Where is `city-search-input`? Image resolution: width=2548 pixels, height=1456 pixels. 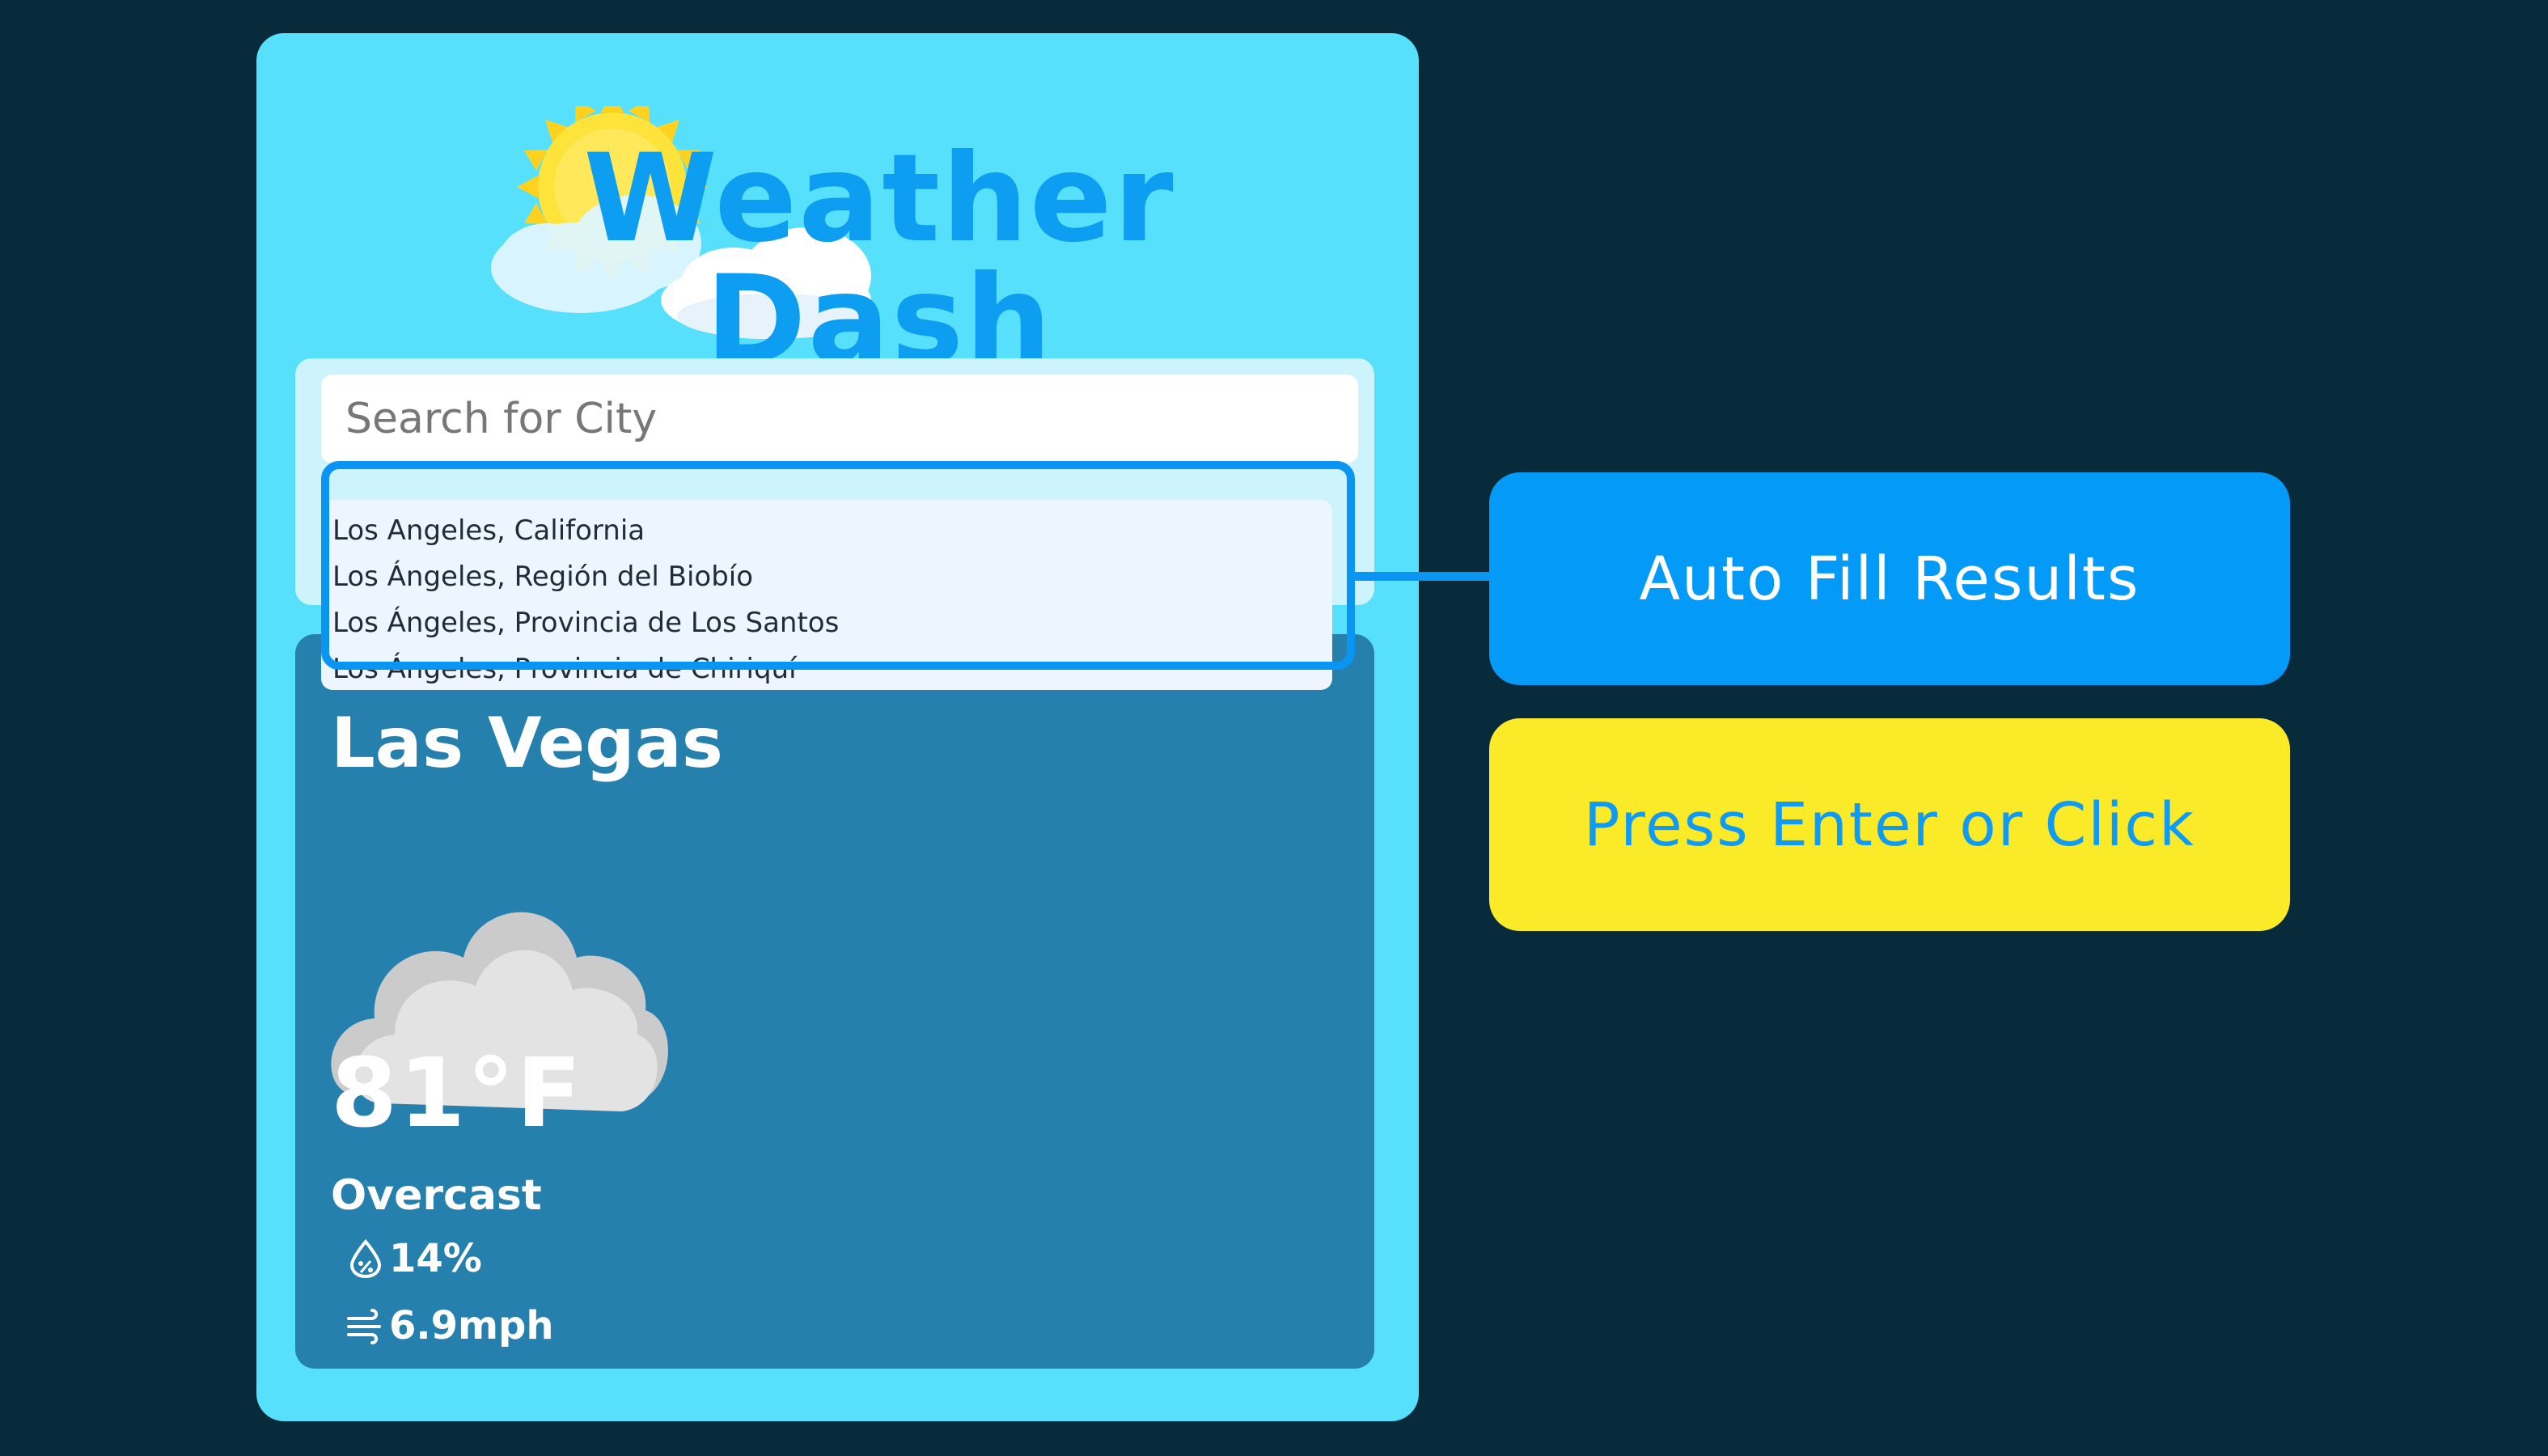 city-search-input is located at coordinates (839, 419).